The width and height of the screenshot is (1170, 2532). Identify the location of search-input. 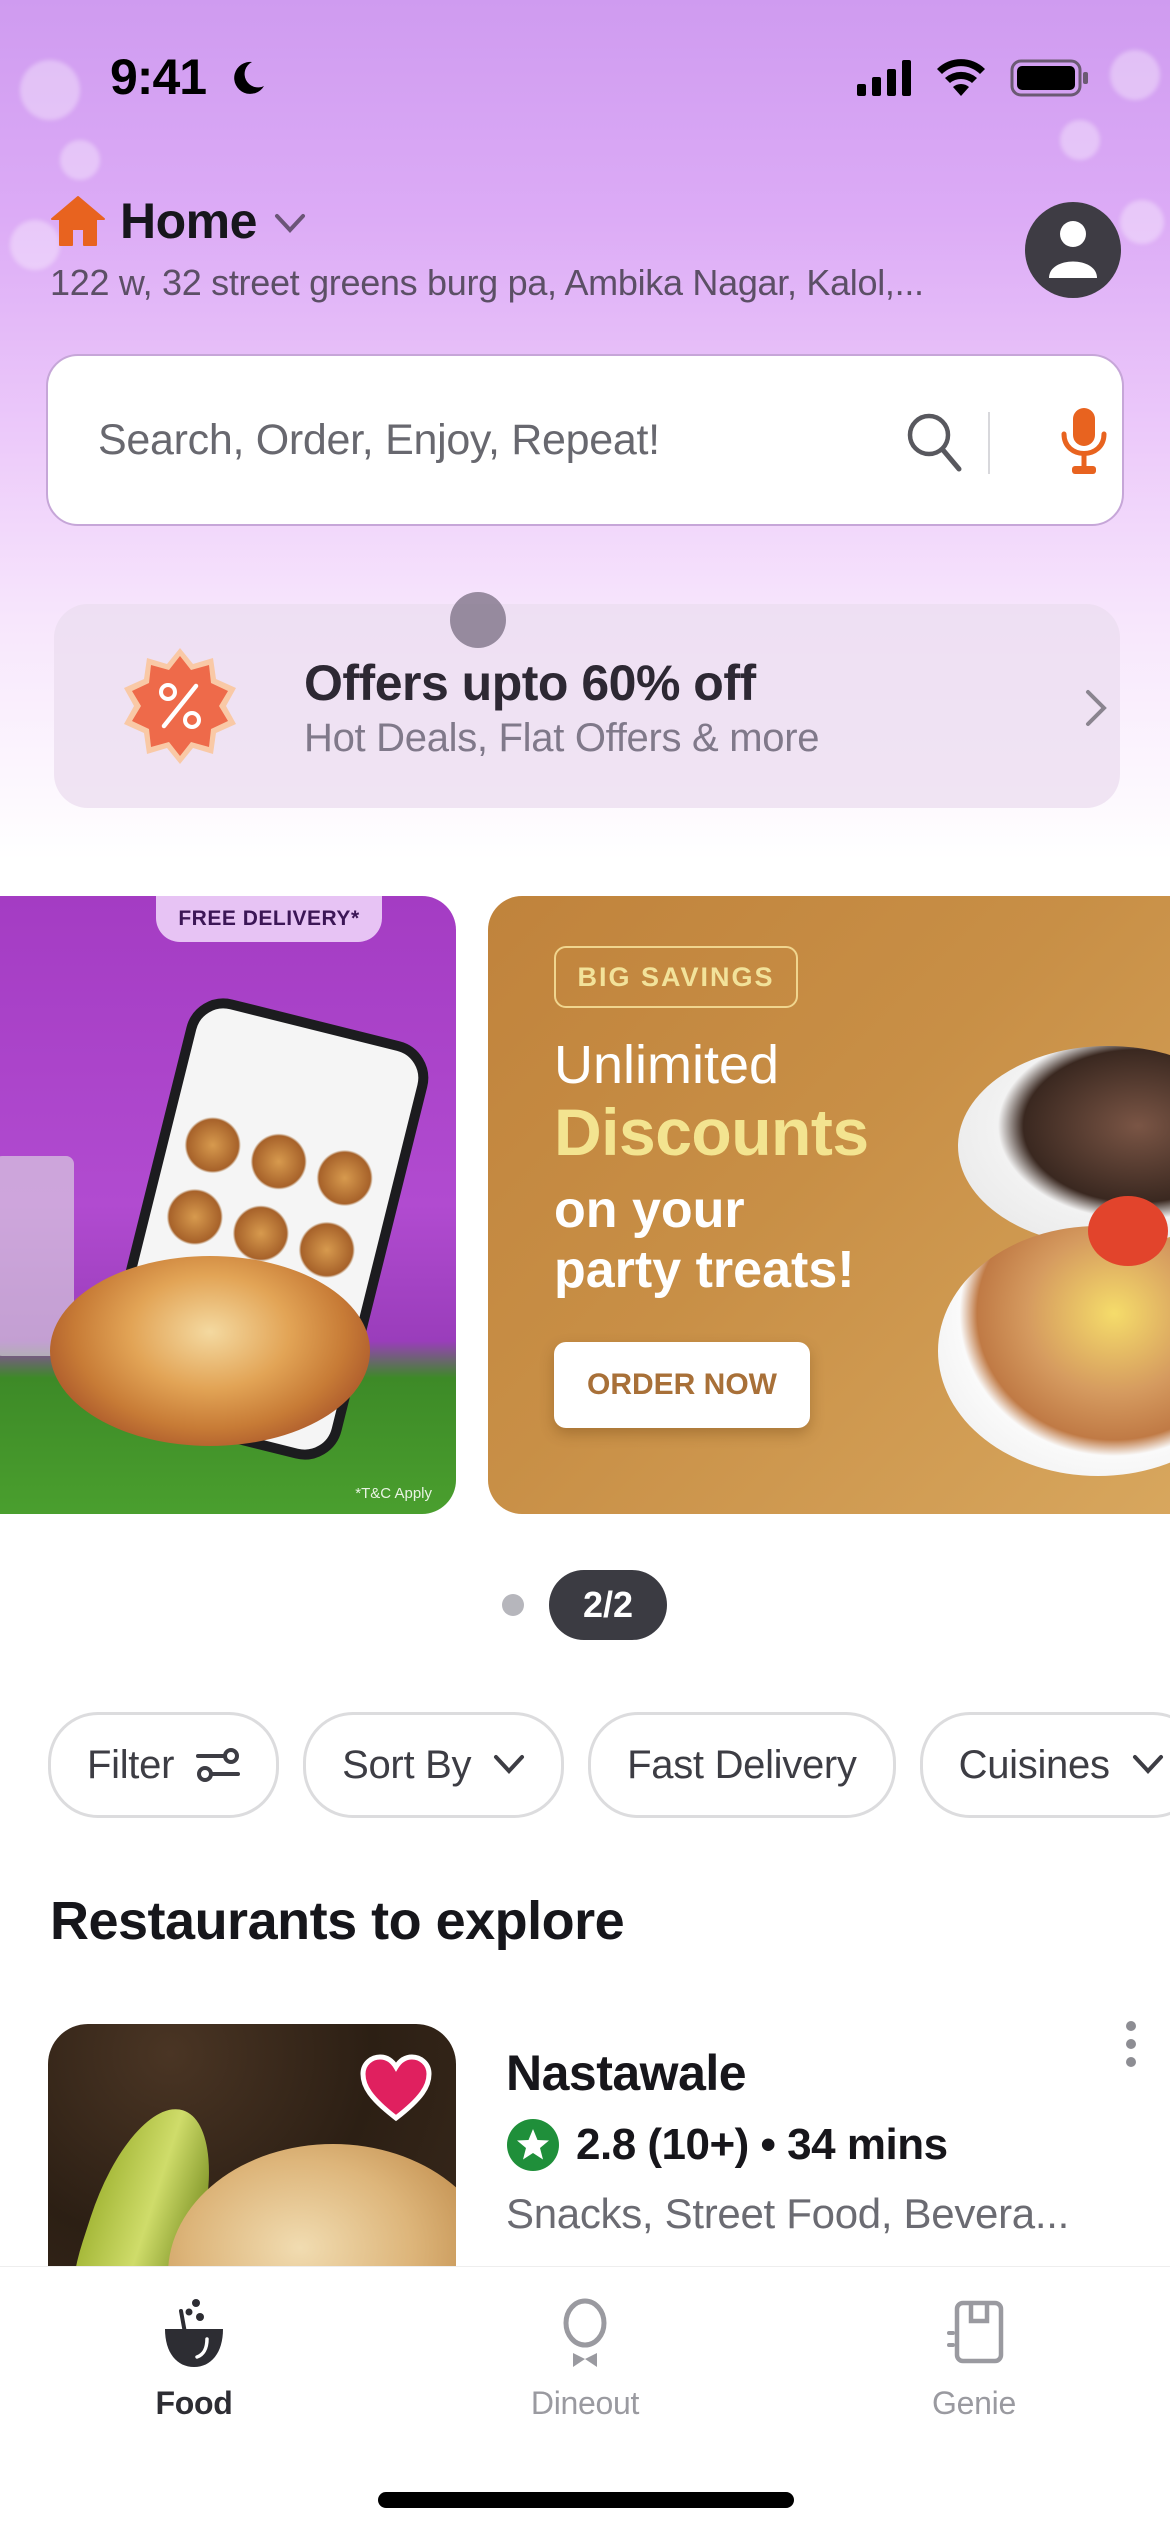
(488, 440).